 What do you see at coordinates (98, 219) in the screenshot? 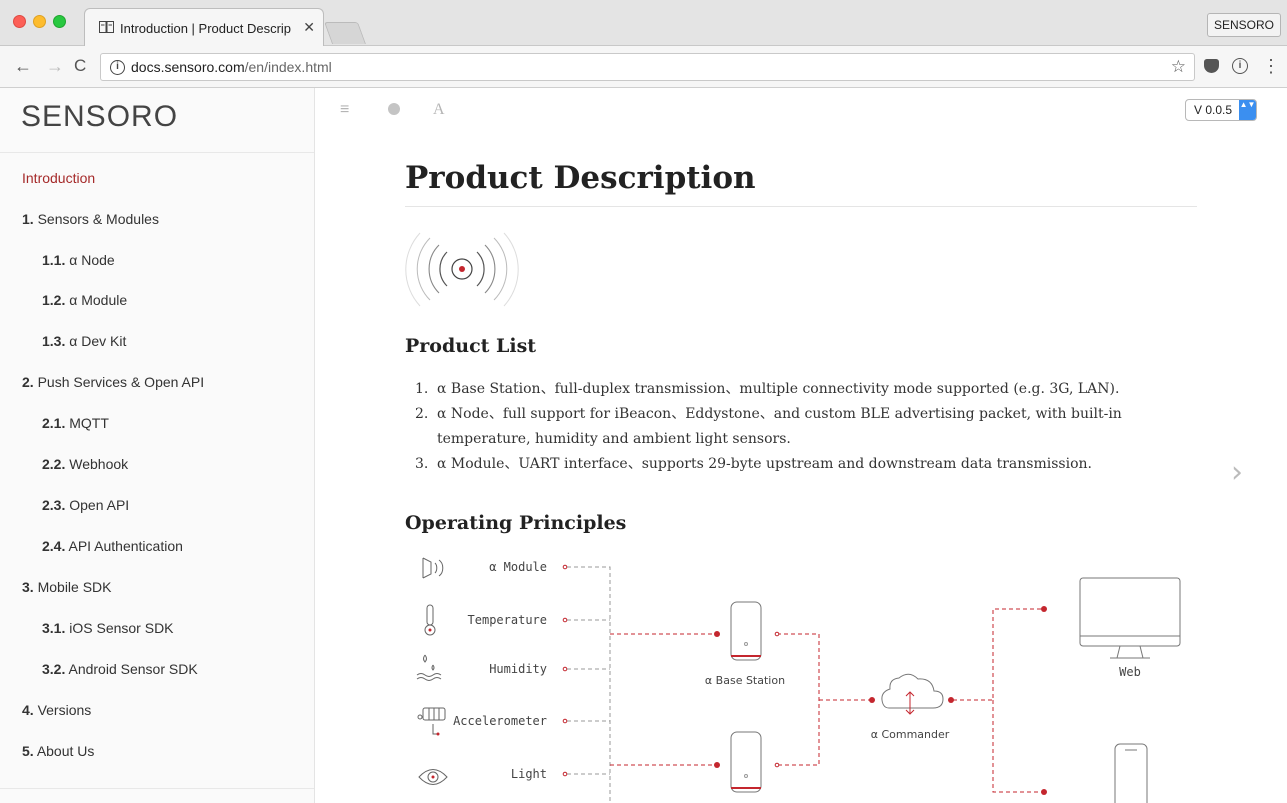
I see `sidebar-item-label: Sensors & Modules` at bounding box center [98, 219].